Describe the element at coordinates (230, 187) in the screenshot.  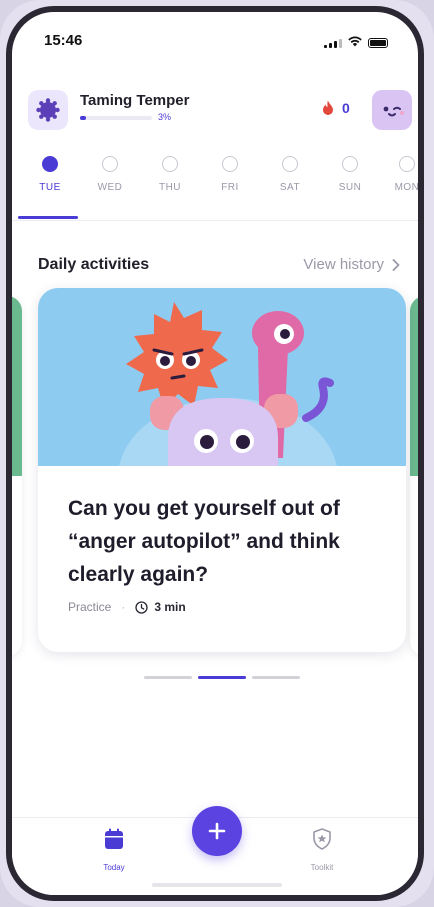
I see `day-label: FRI` at that location.